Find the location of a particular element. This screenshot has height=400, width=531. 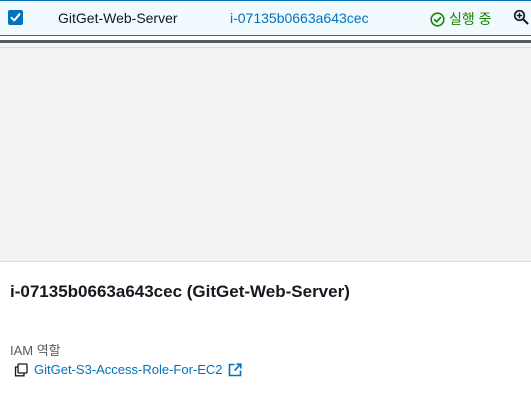

instance-state-badge: 실행 중 is located at coordinates (461, 19).